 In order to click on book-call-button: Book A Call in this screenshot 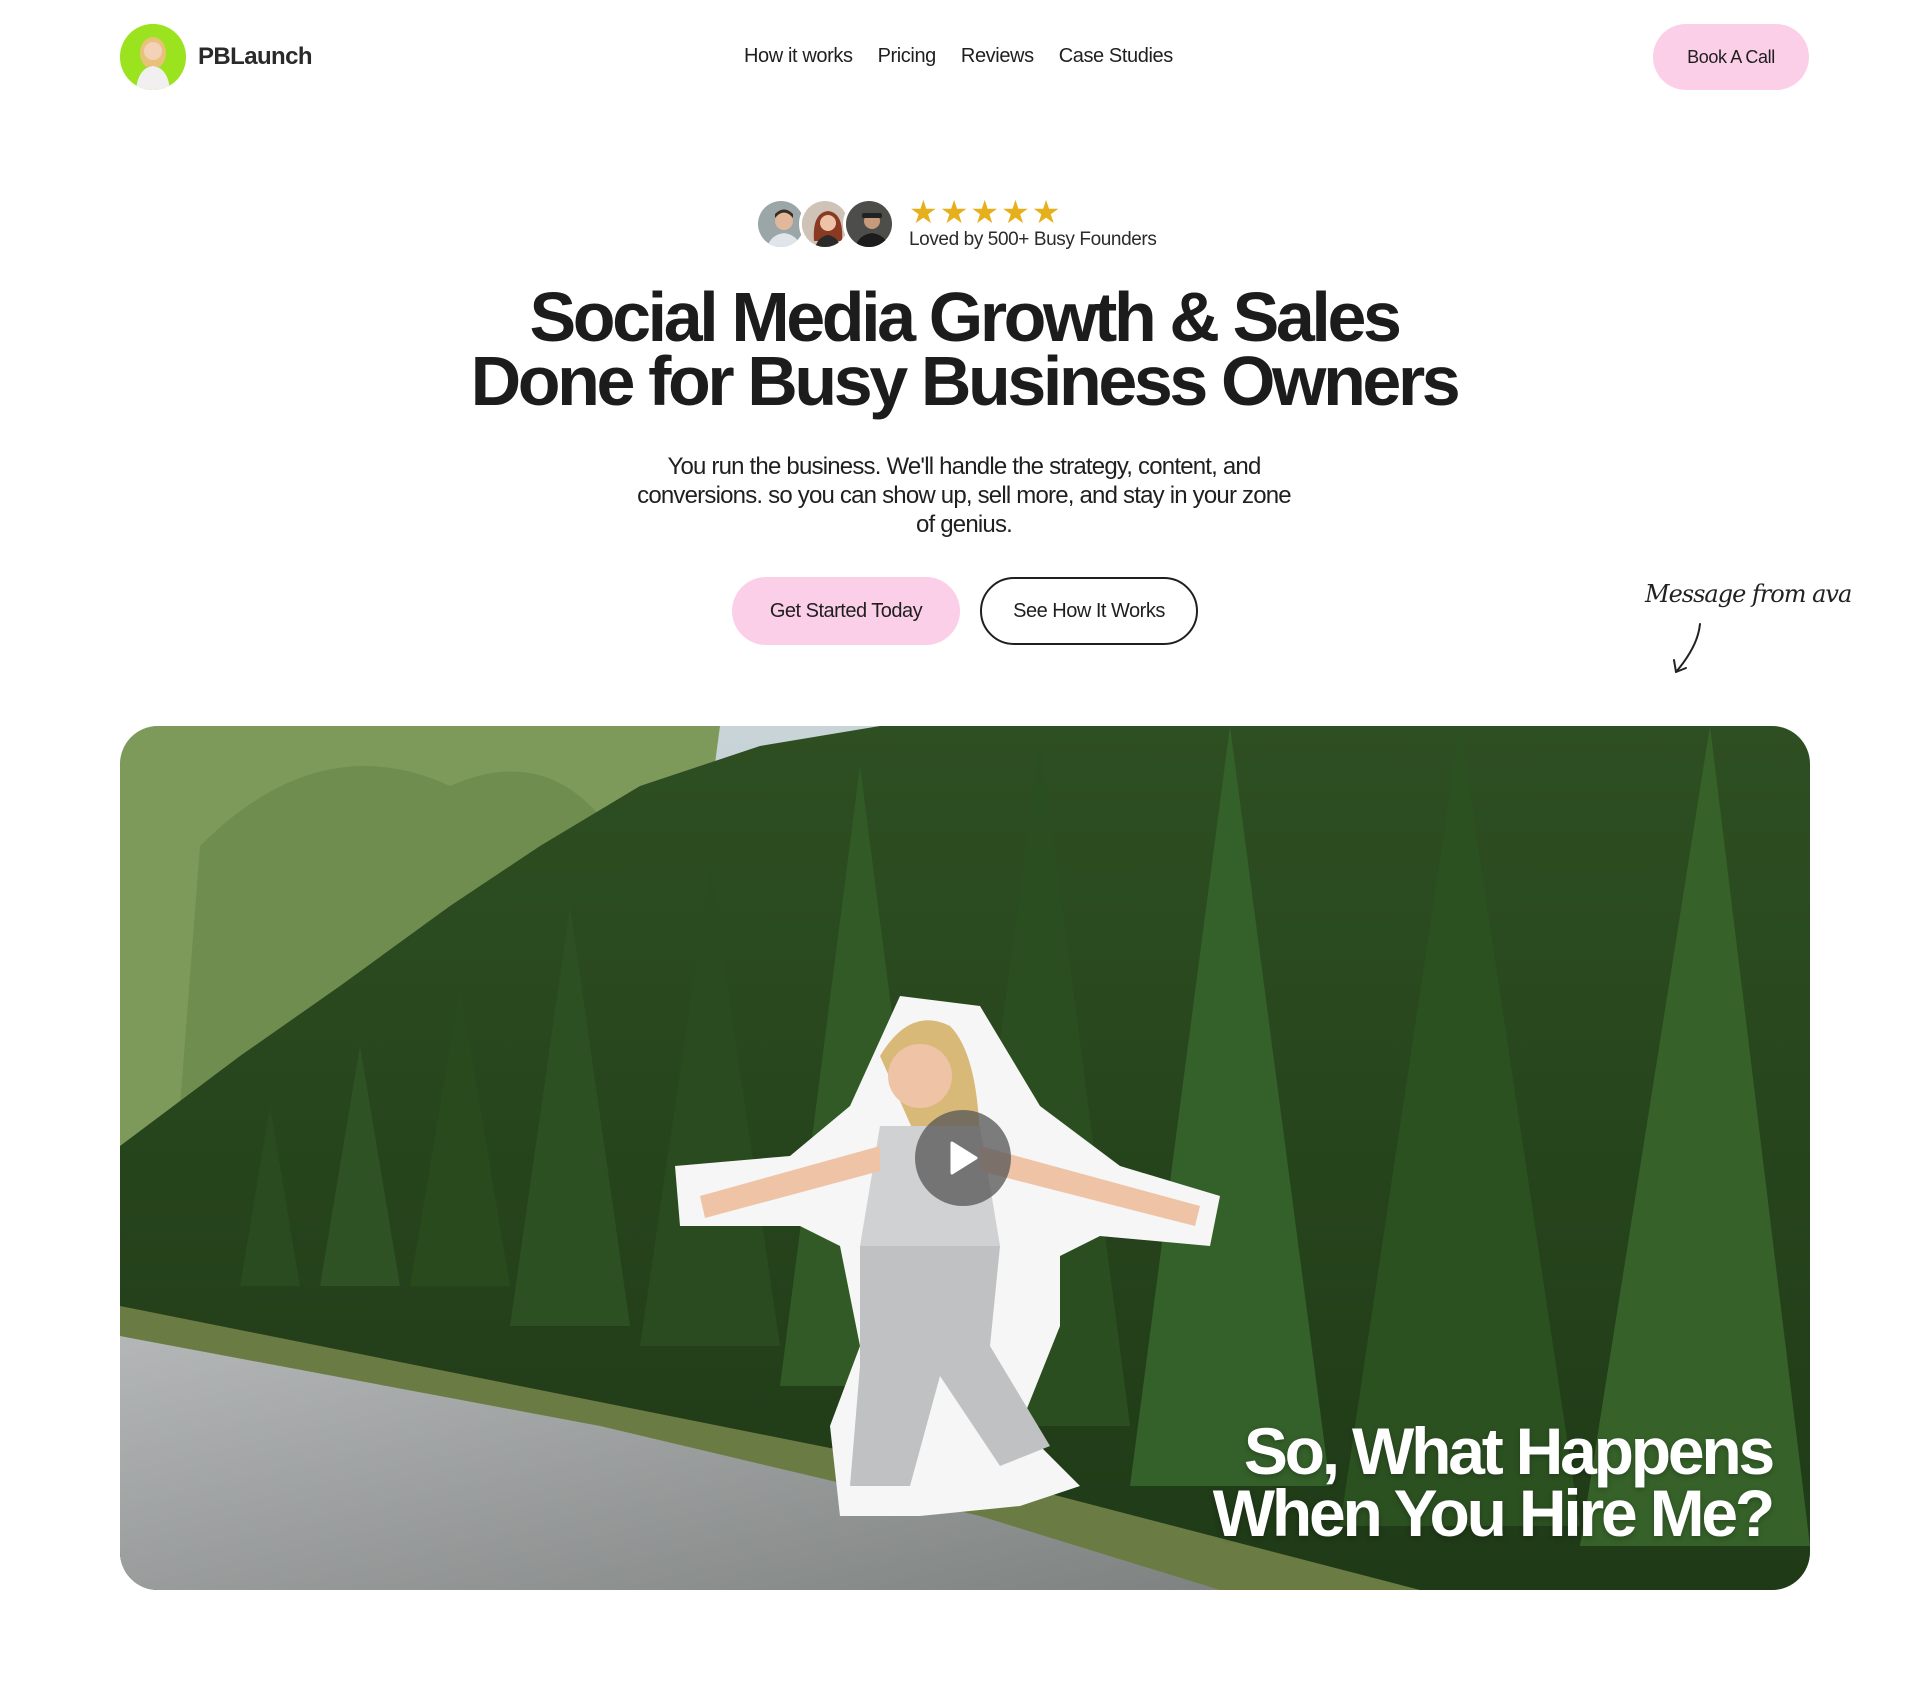, I will do `click(1731, 57)`.